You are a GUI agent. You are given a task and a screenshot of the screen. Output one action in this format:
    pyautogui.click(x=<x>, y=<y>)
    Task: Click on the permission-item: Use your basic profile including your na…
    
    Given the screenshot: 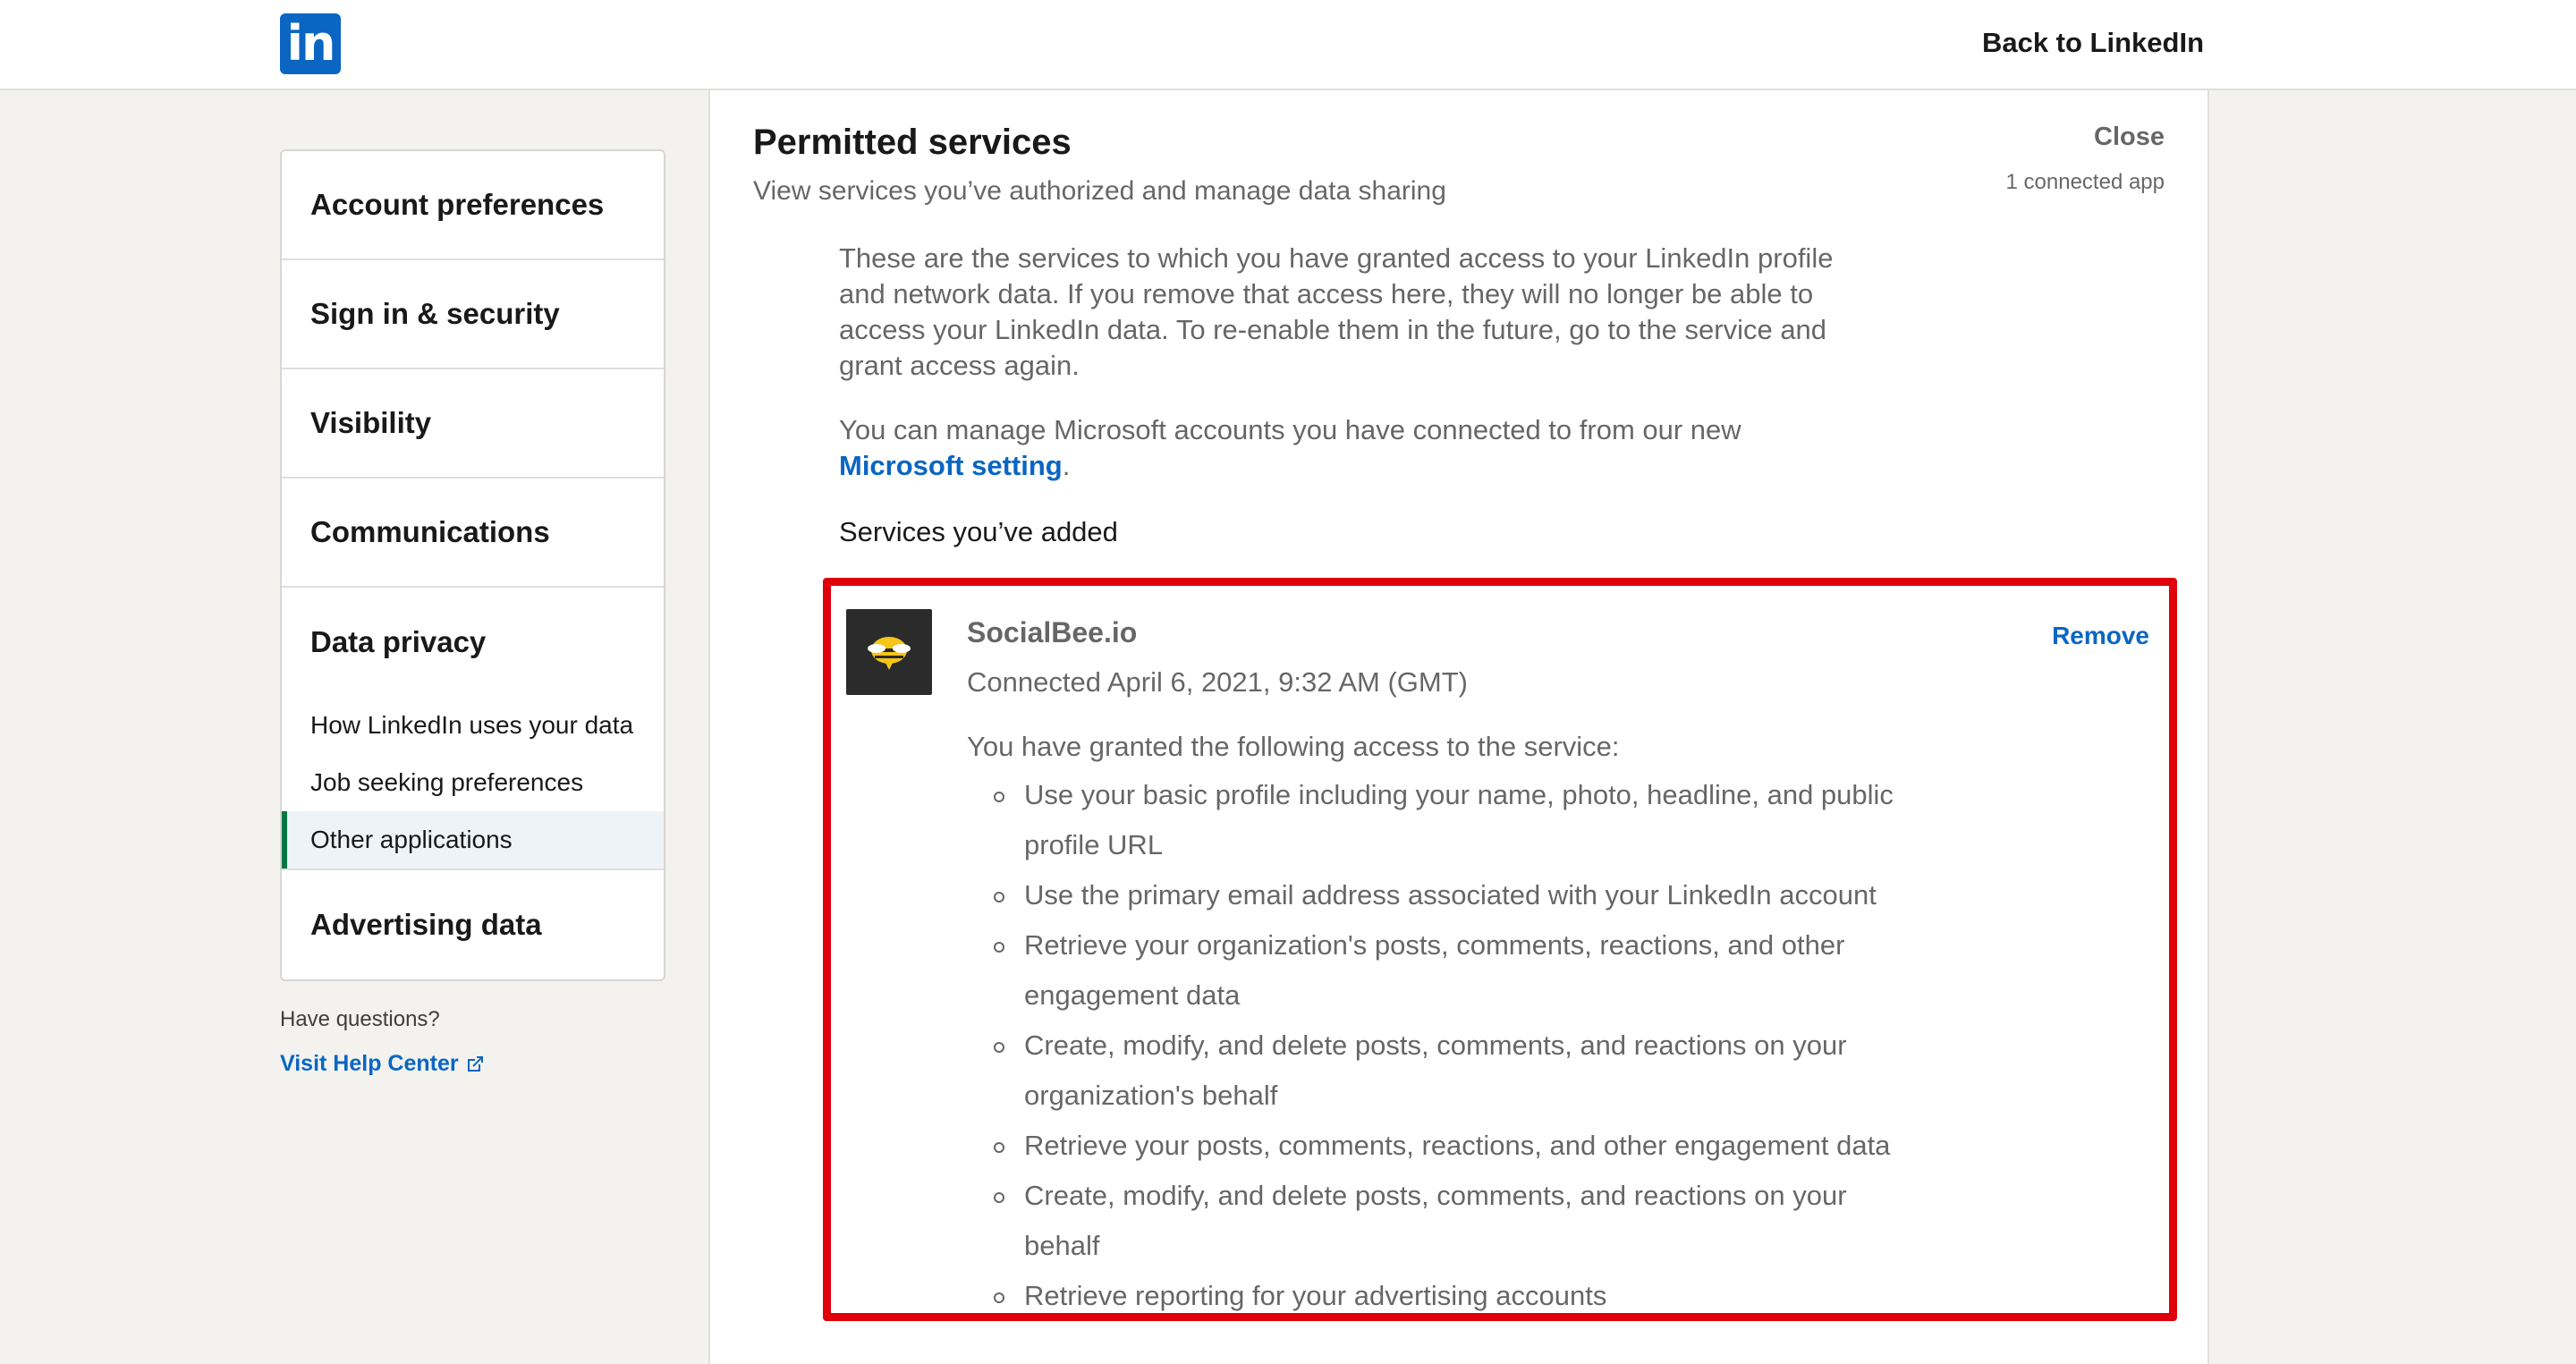 What is the action you would take?
    pyautogui.click(x=1432, y=820)
    